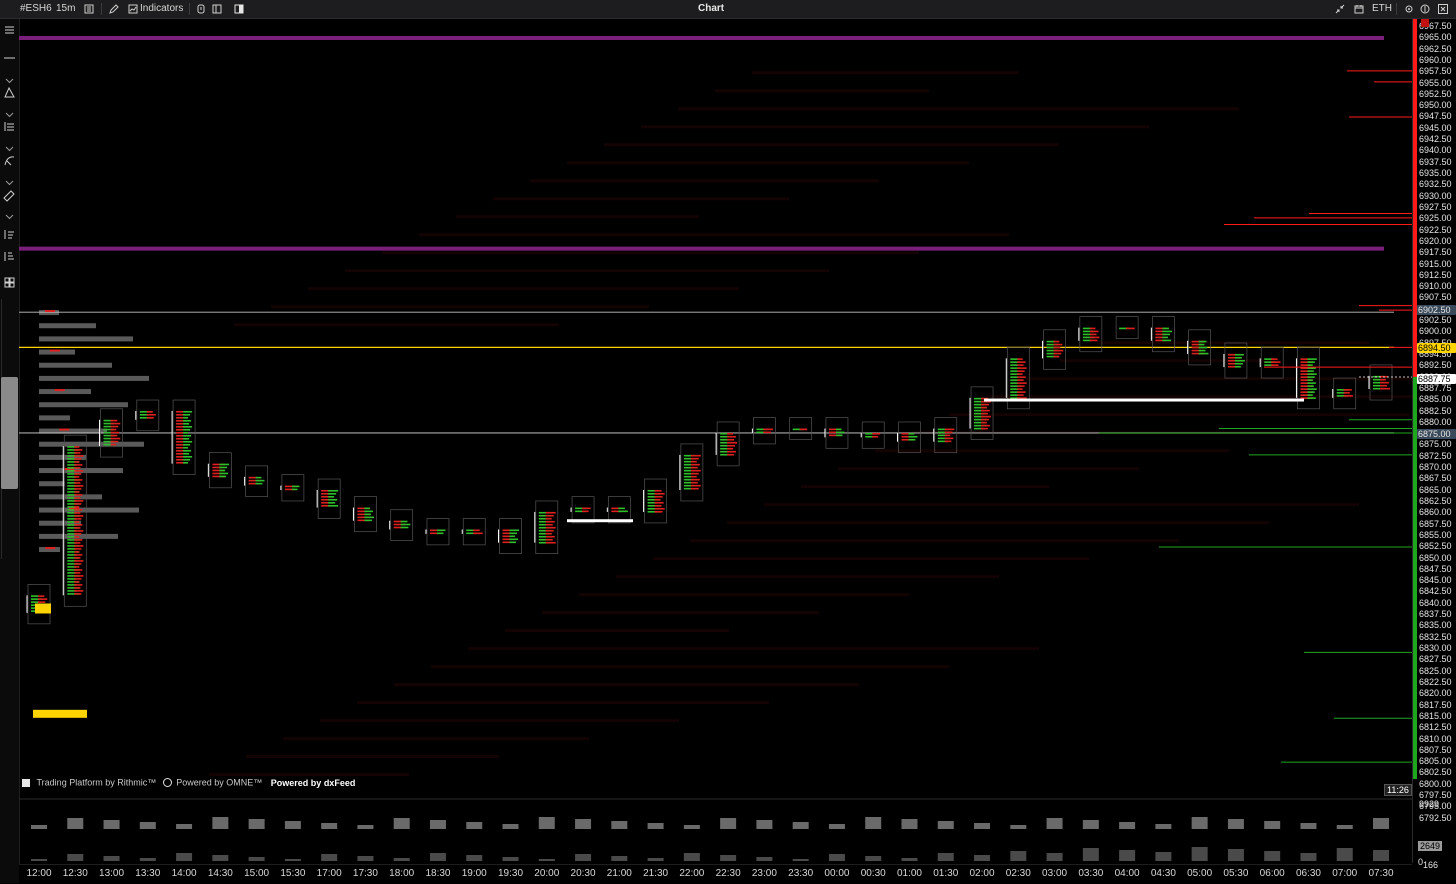  What do you see at coordinates (239, 9) in the screenshot?
I see `layout-toggle-icon` at bounding box center [239, 9].